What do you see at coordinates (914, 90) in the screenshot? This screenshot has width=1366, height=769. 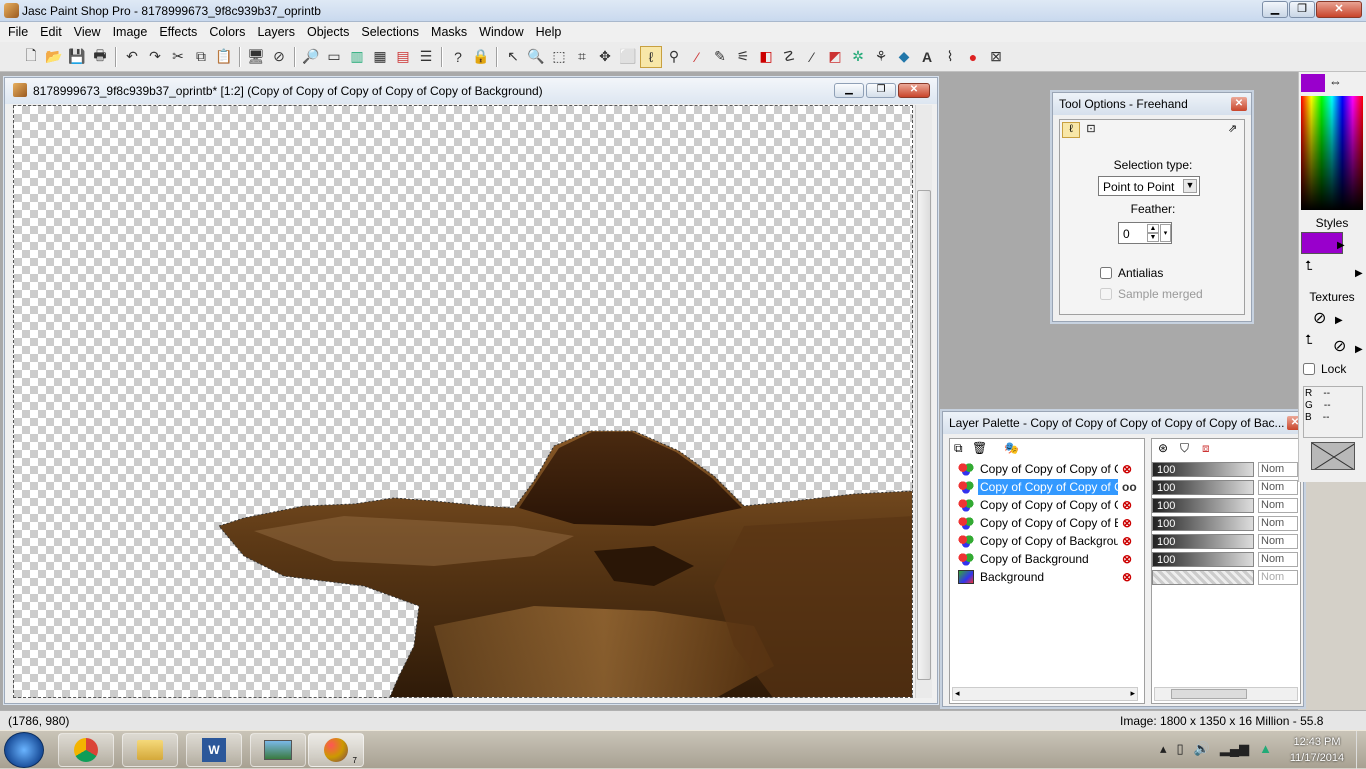 I see `document-close-button: ✕` at bounding box center [914, 90].